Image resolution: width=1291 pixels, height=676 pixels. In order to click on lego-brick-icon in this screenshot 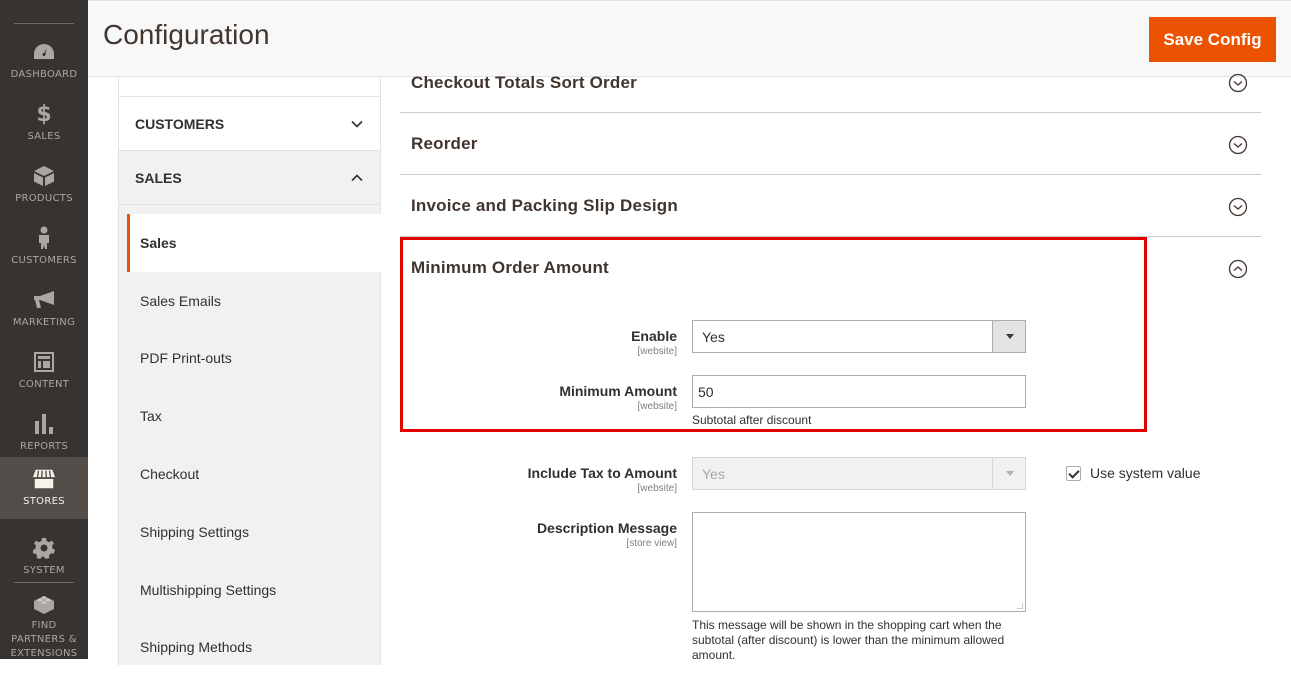, I will do `click(44, 604)`.